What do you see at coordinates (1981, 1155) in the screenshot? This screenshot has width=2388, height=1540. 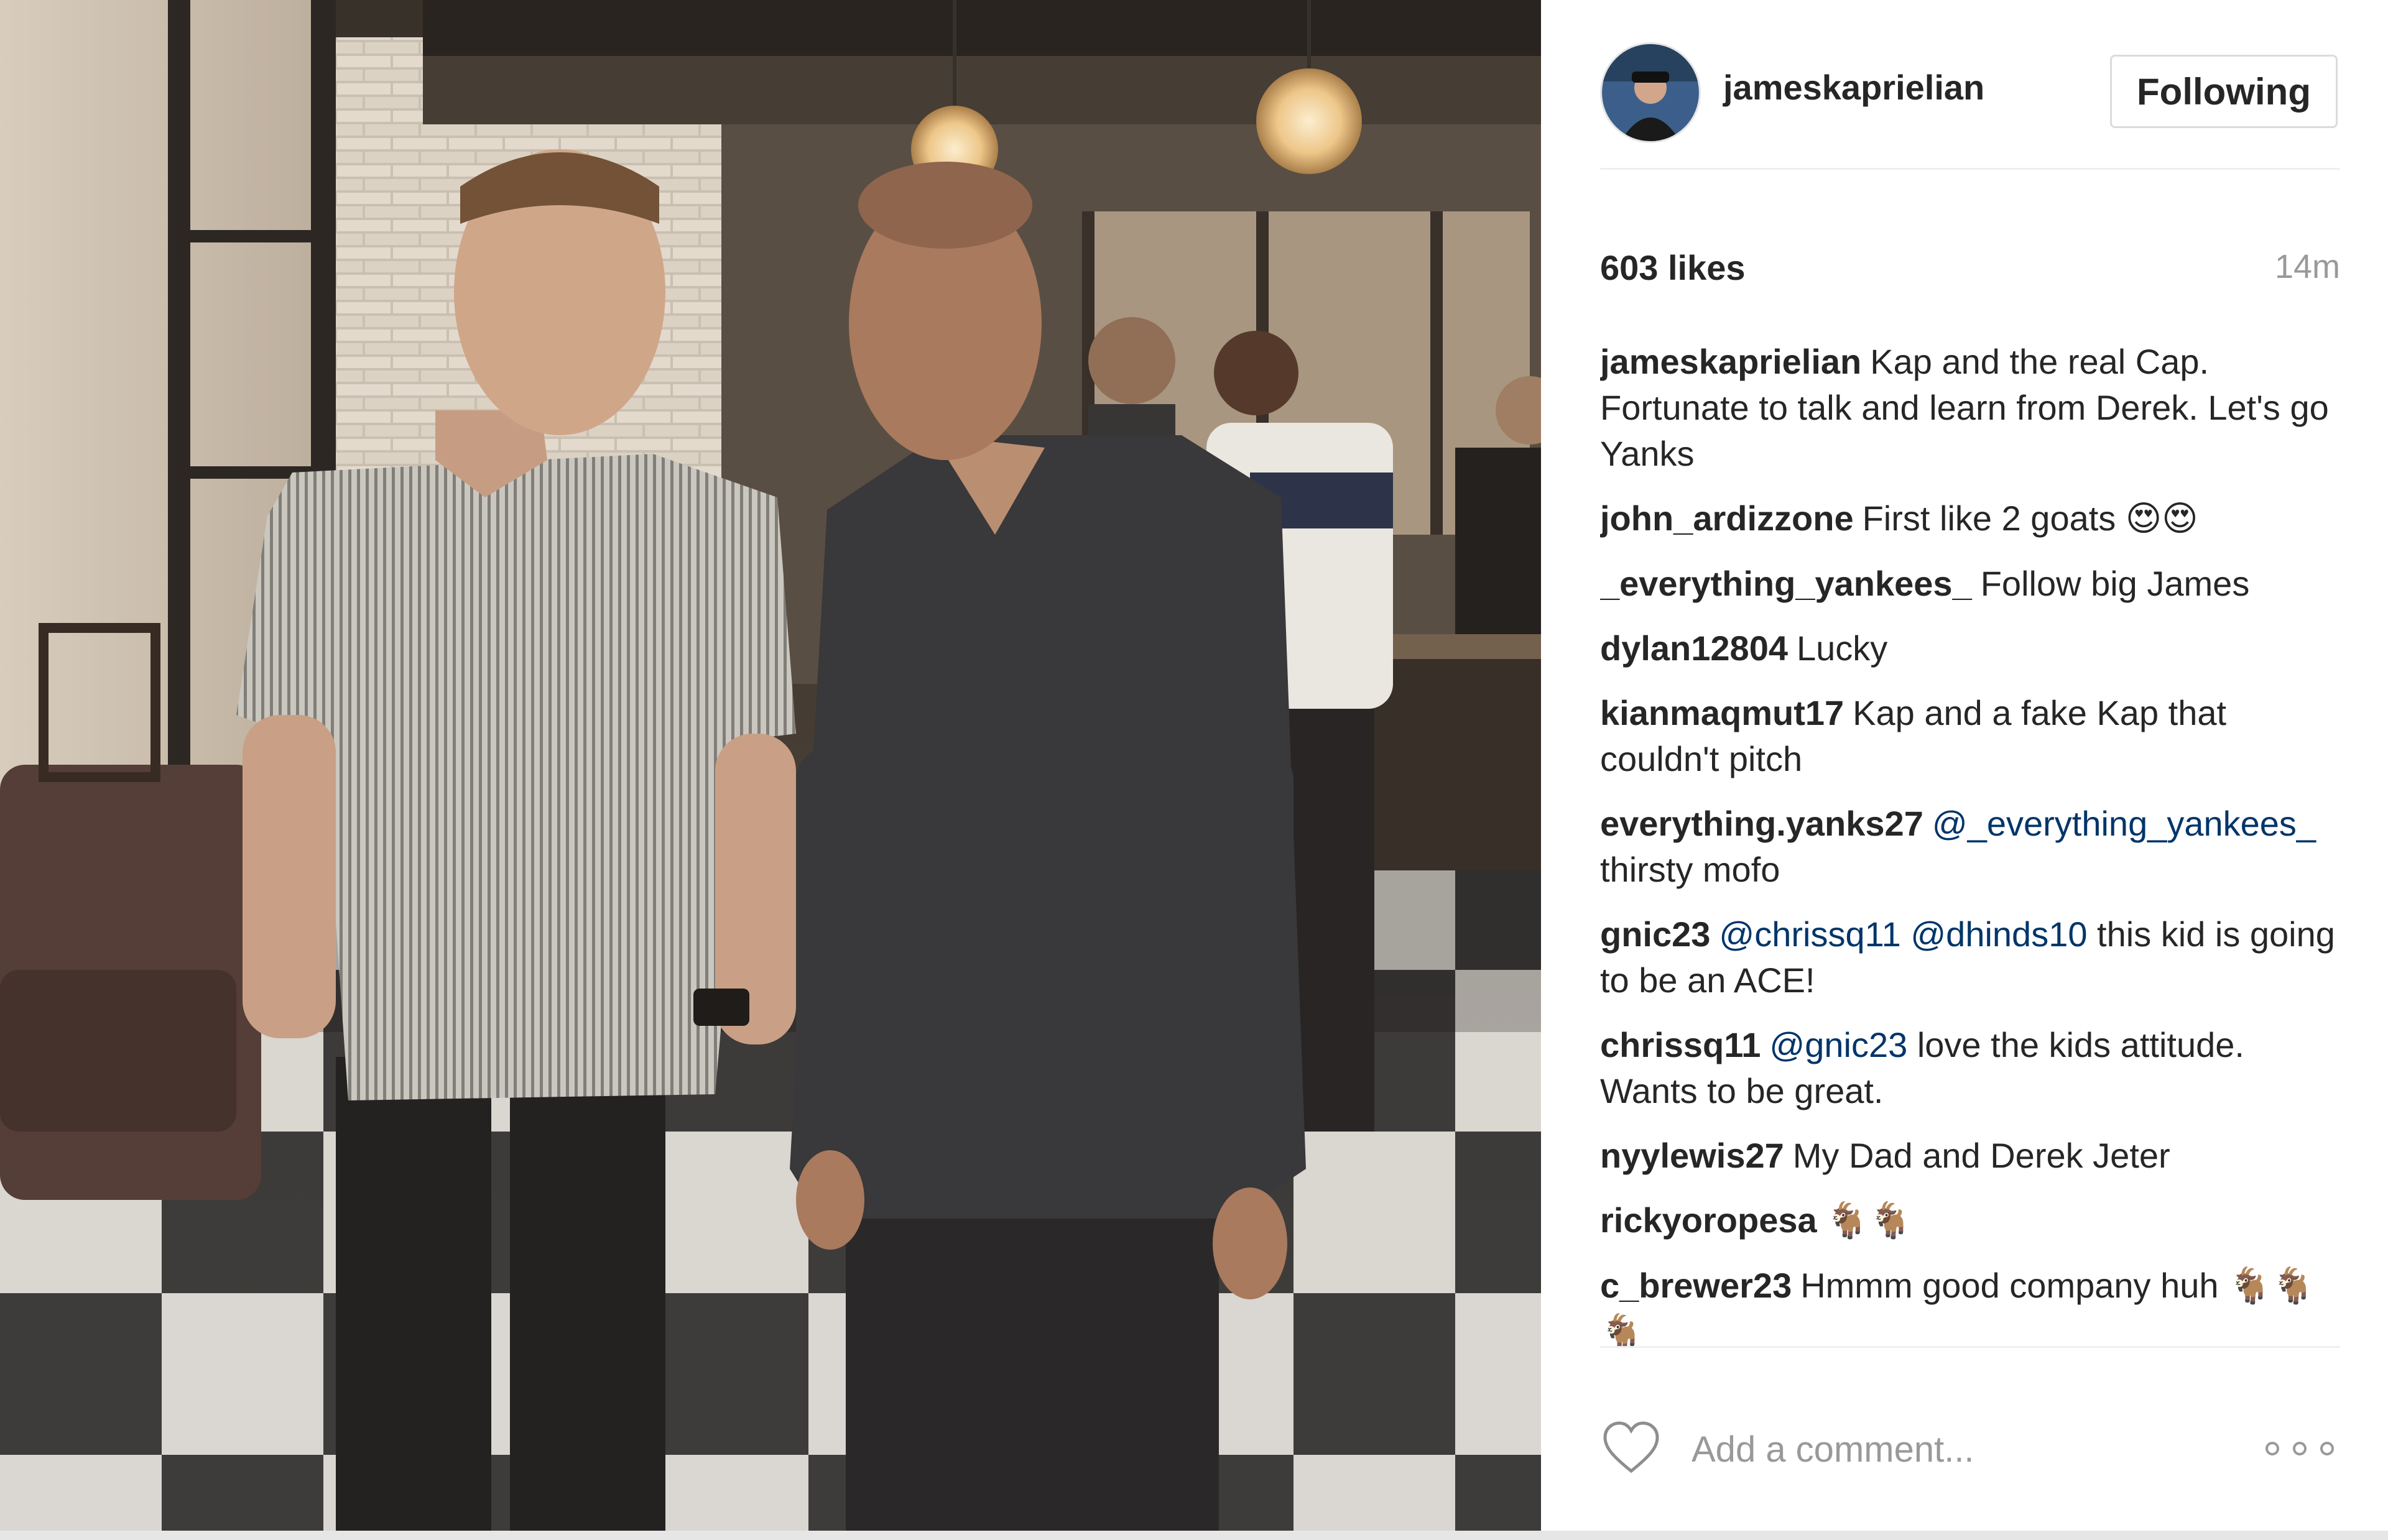 I see `comment-text: My Dad and Derek Jeter` at bounding box center [1981, 1155].